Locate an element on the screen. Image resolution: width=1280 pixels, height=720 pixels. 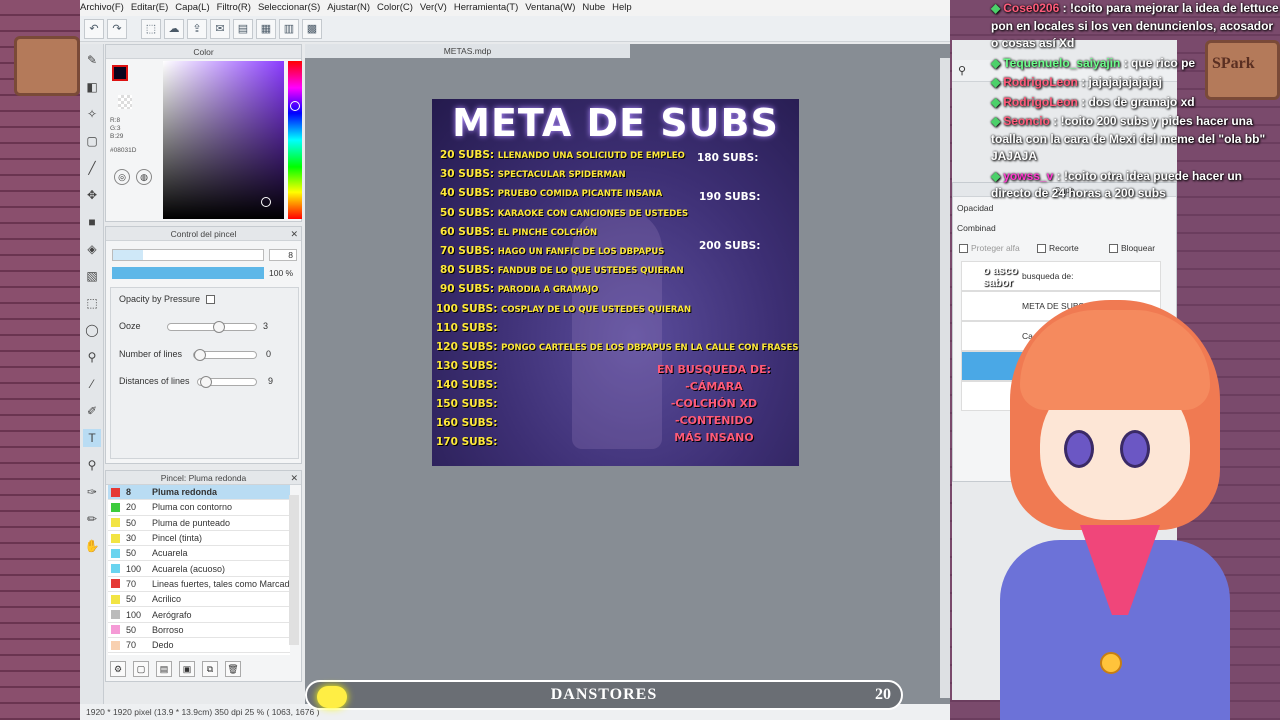
vertical-scrollbar is located at coordinates (945, 378).